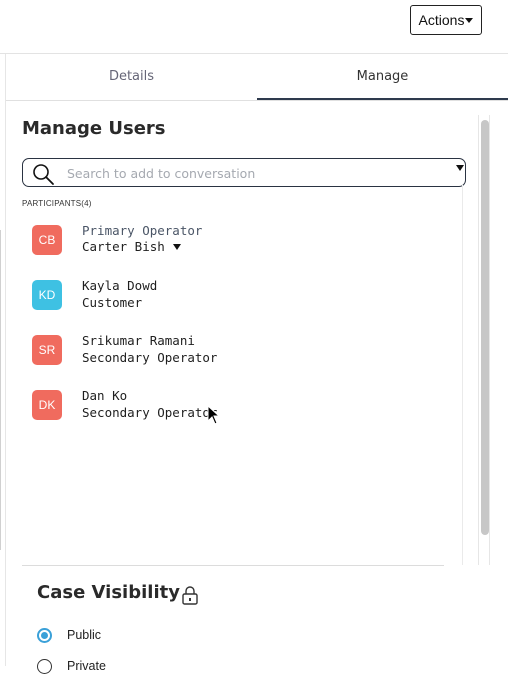  I want to click on operator-select: Carter Bish, so click(131, 246).